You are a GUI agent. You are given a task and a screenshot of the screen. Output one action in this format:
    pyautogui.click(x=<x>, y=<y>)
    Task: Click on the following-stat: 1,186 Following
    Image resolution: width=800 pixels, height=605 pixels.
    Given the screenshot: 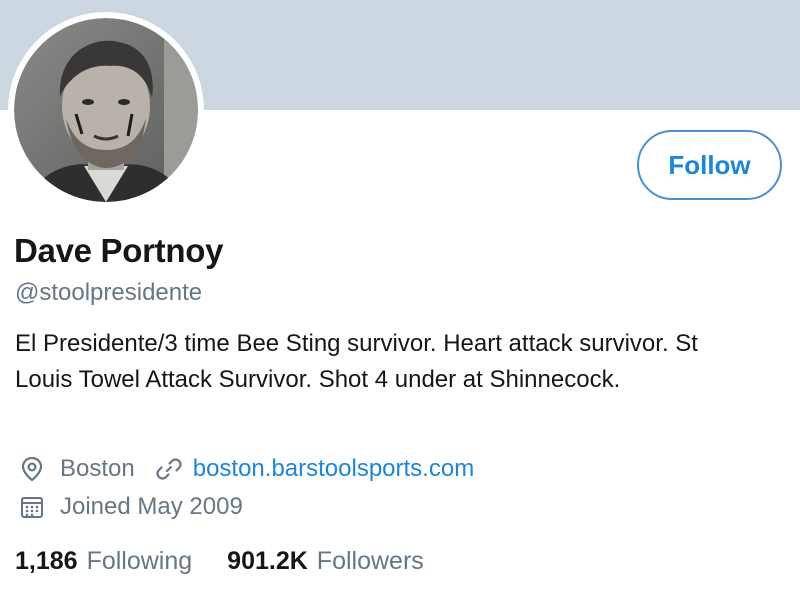 What is the action you would take?
    pyautogui.click(x=103, y=561)
    